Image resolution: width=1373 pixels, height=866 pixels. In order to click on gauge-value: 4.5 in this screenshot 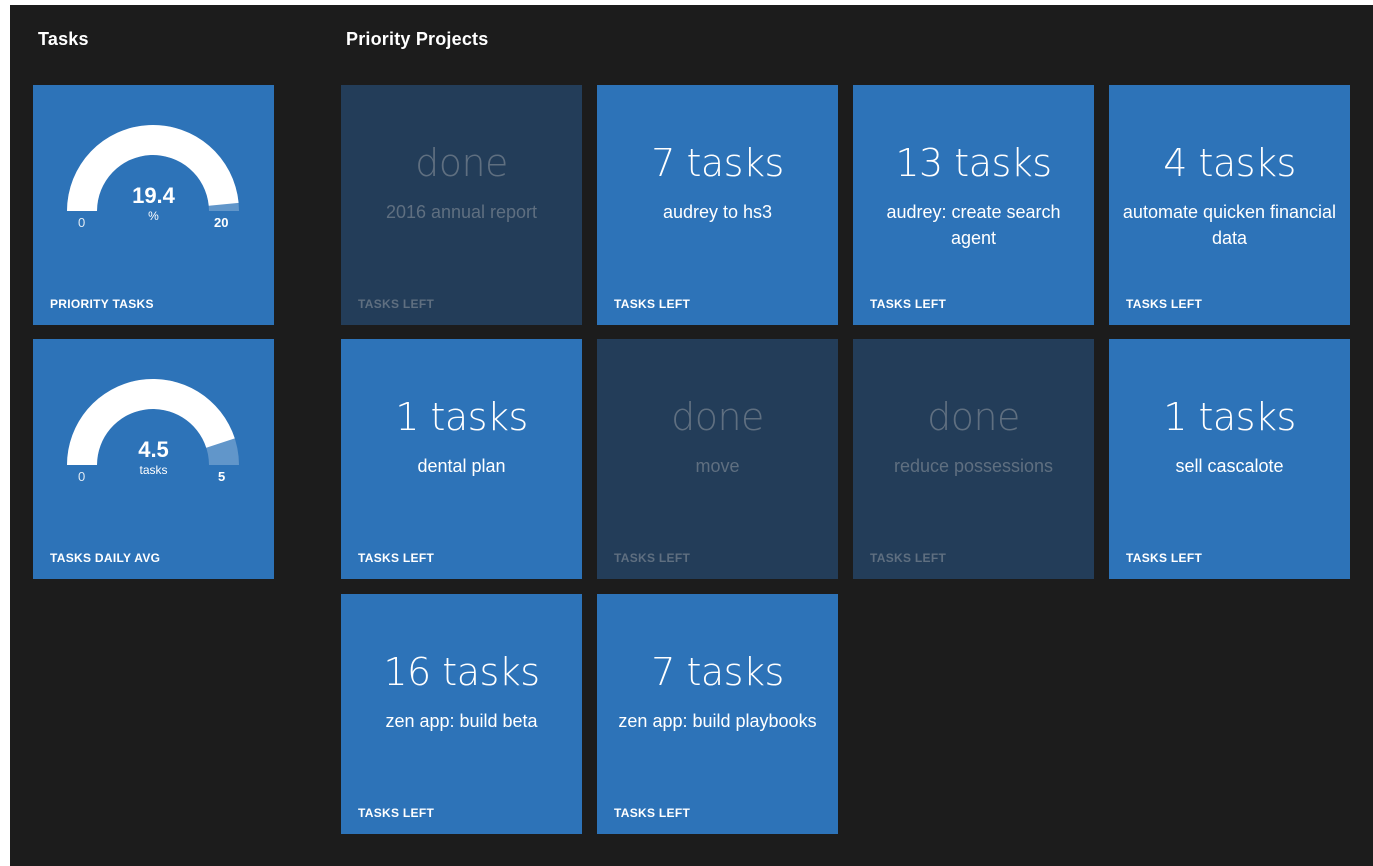, I will do `click(153, 449)`.